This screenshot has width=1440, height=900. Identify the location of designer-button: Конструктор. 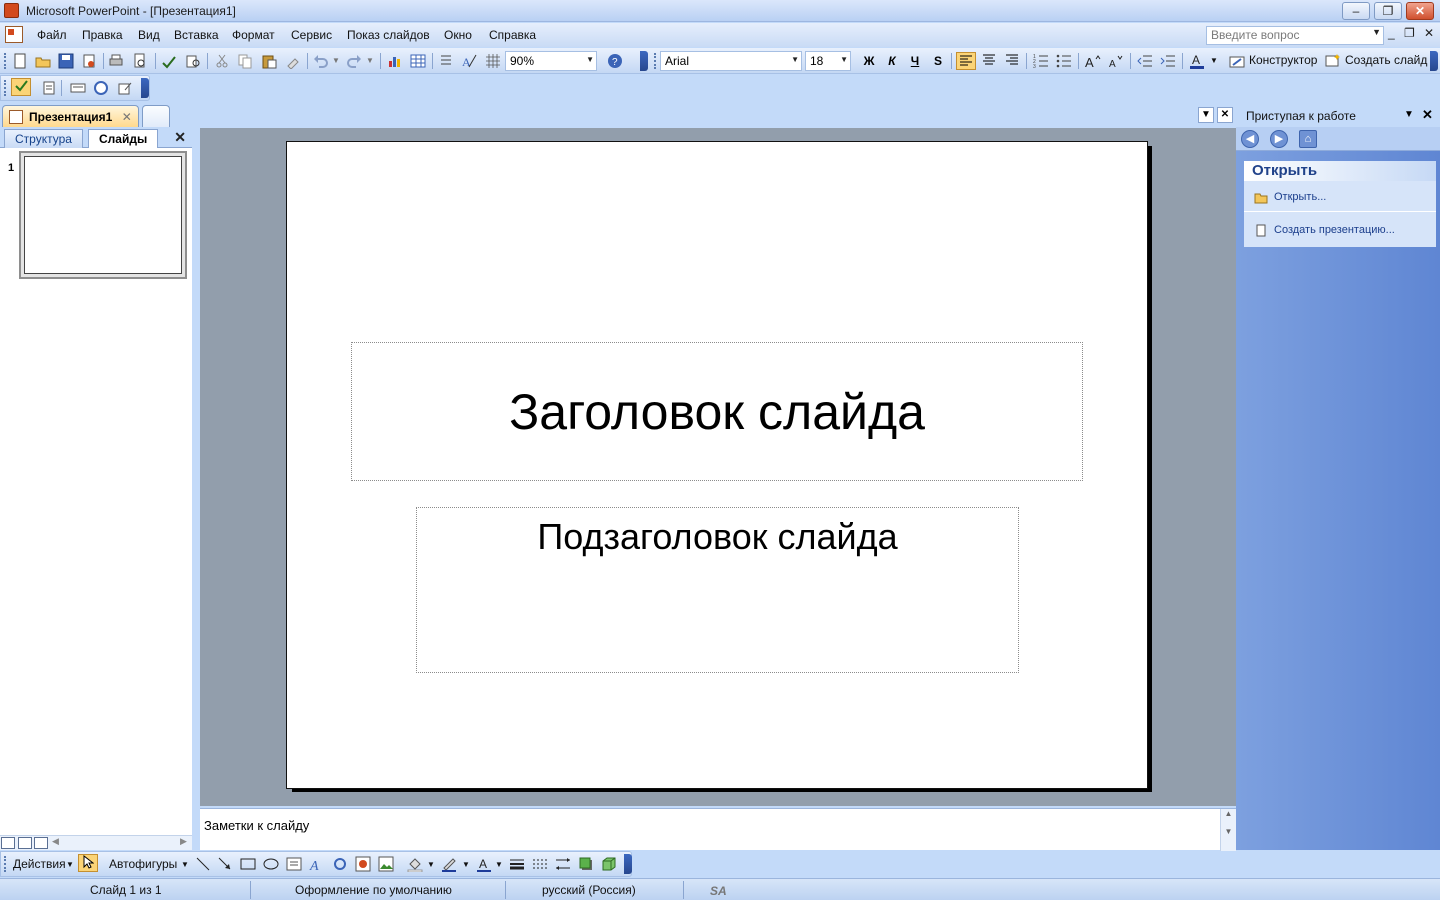
(1283, 60).